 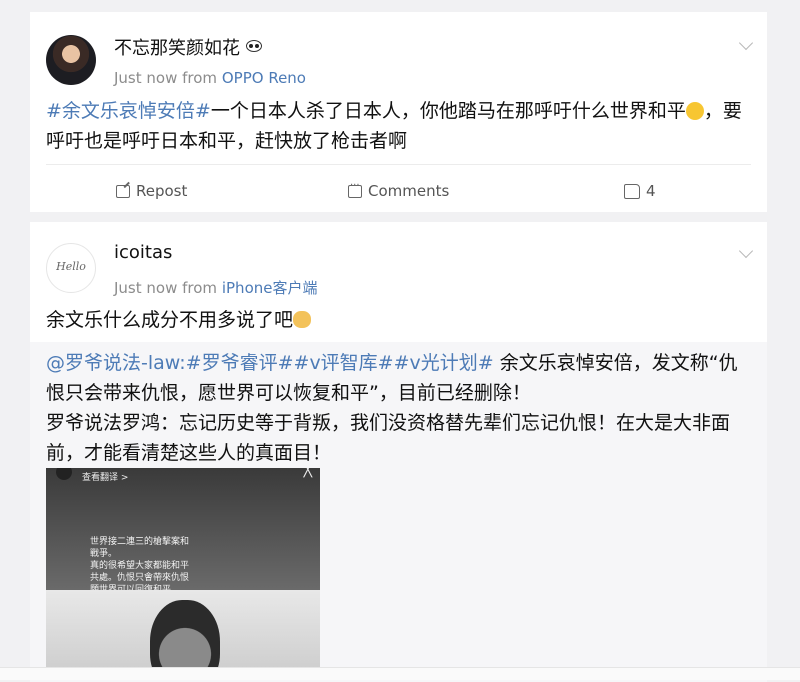 What do you see at coordinates (104, 554) in the screenshot?
I see `image-text-line: 戰爭。` at bounding box center [104, 554].